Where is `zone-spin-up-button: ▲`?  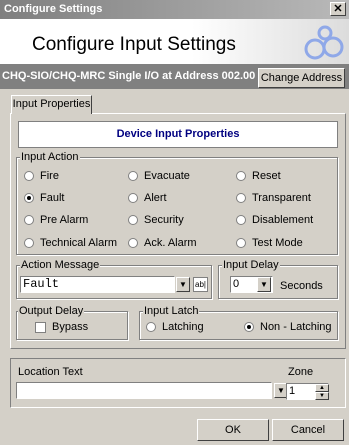 zone-spin-up-button: ▲ is located at coordinates (322, 388).